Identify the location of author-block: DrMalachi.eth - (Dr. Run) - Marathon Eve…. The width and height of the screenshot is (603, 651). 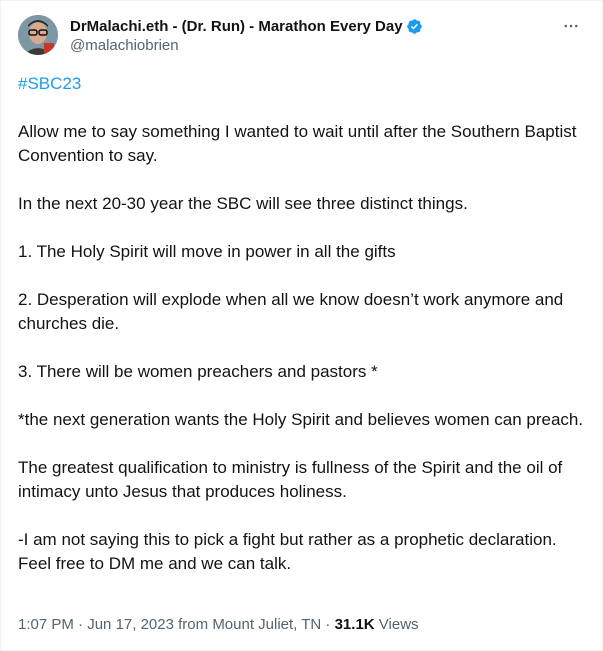
(315, 36).